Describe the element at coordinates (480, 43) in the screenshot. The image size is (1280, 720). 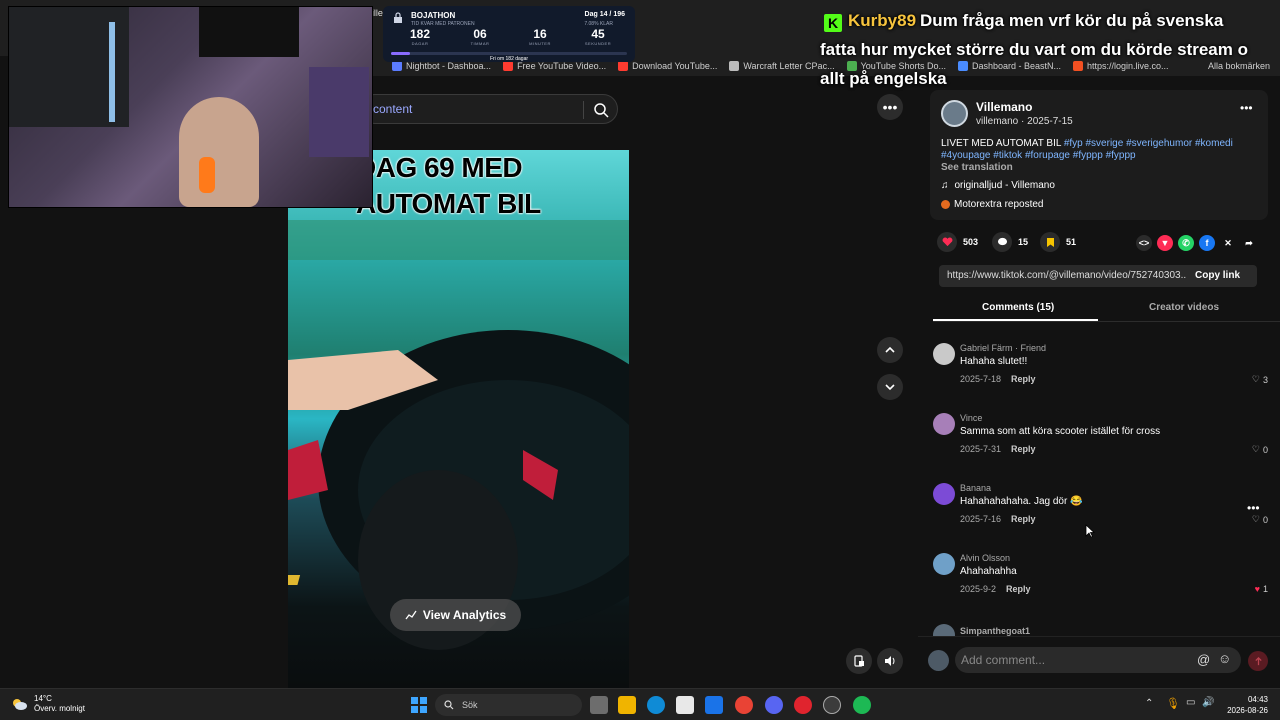
I see `timer-cell-label: TIMMAR` at that location.